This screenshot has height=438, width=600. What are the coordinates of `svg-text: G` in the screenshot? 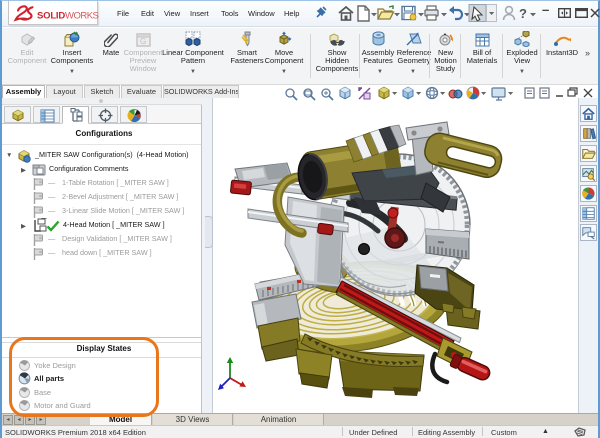 It's located at (143, 41).